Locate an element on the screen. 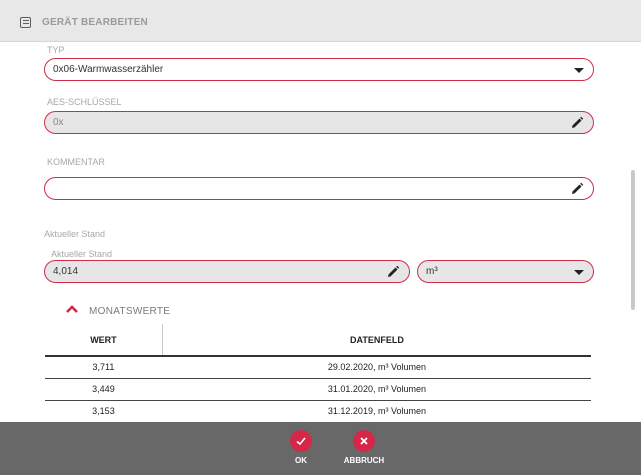  cell-datenfeld: 29.02.2020, m³ Volumen is located at coordinates (376, 367).